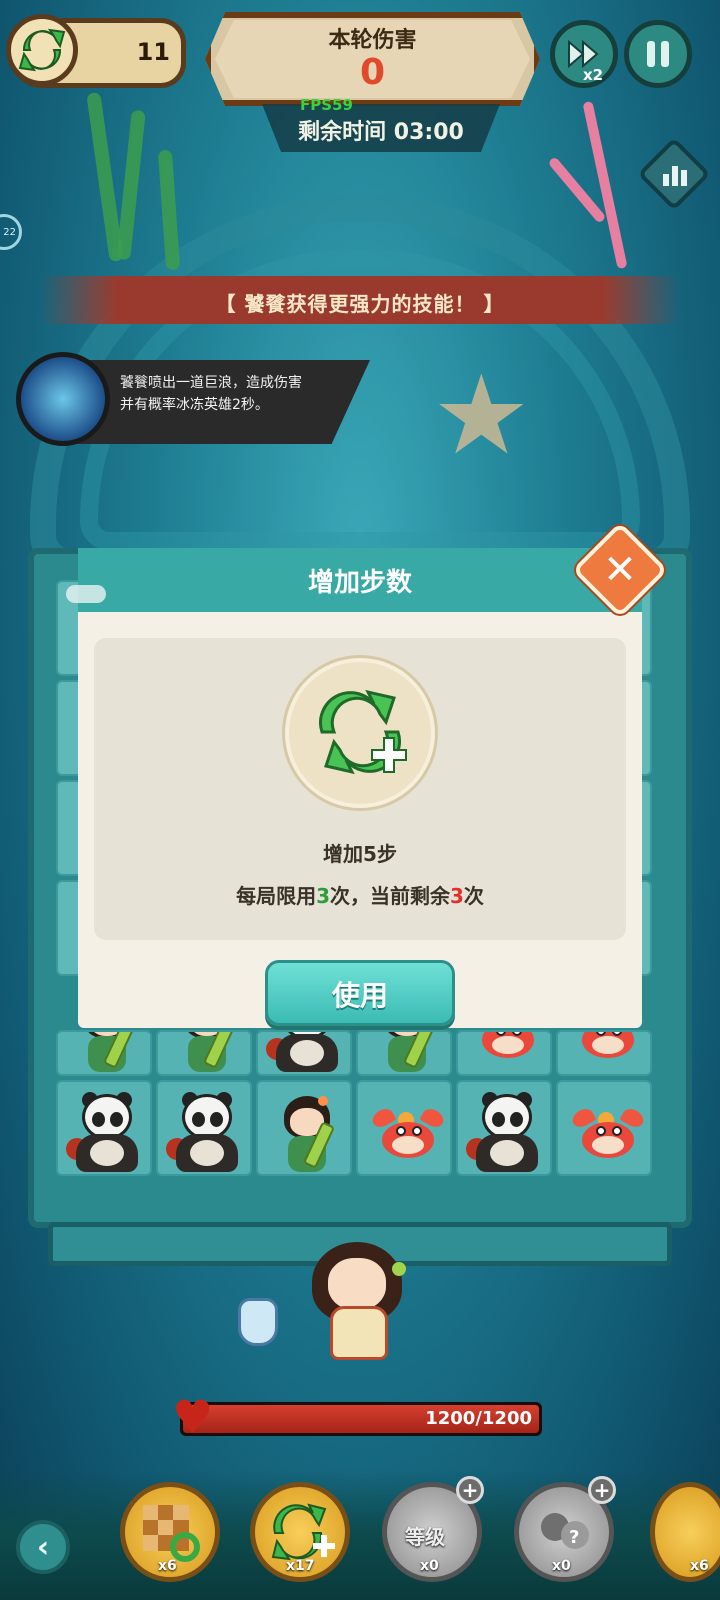 This screenshot has width=720, height=1600. I want to click on time-remaining: 剩余时间 03:00, so click(381, 132).